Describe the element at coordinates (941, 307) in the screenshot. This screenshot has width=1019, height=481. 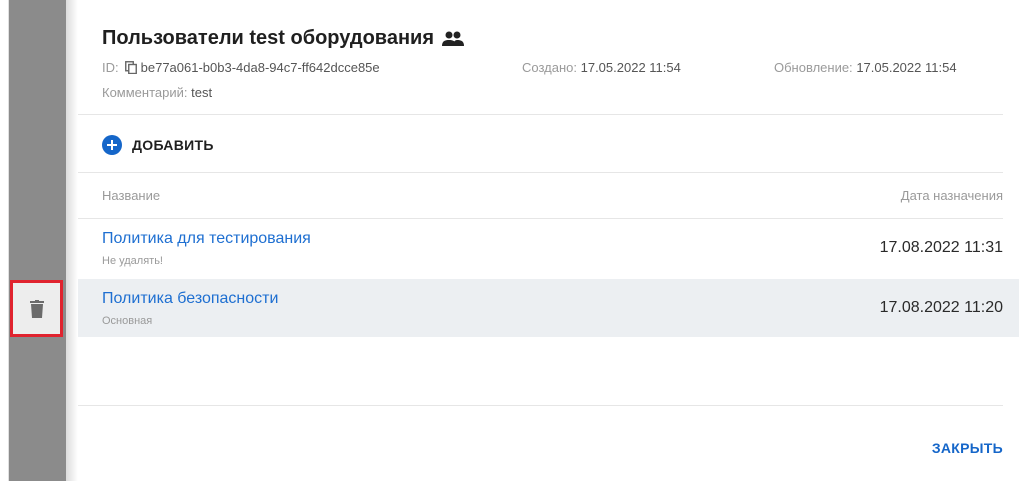
I see `assignment-date: 17.08.2022 11:20` at that location.